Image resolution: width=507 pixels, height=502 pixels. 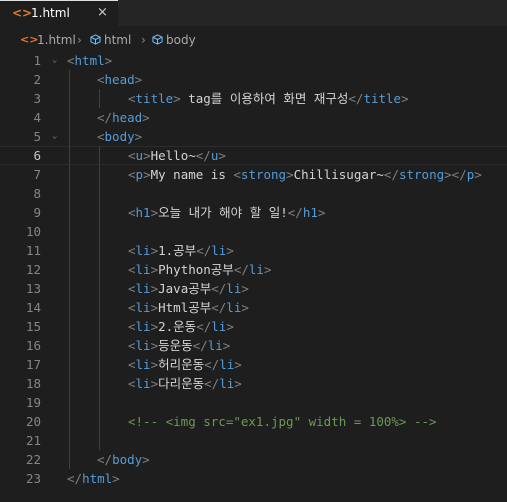 I want to click on code-text: </body>, so click(x=123, y=459).